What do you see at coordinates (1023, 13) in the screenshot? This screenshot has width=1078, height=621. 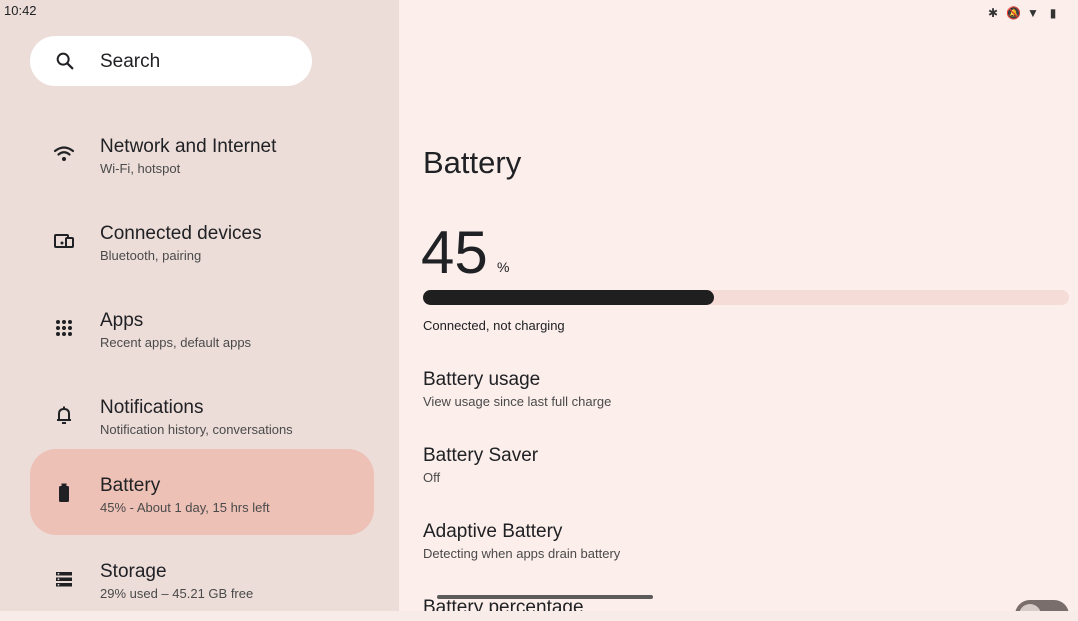 I see `status-icons: ✱ 🔕 ▼ ▮` at bounding box center [1023, 13].